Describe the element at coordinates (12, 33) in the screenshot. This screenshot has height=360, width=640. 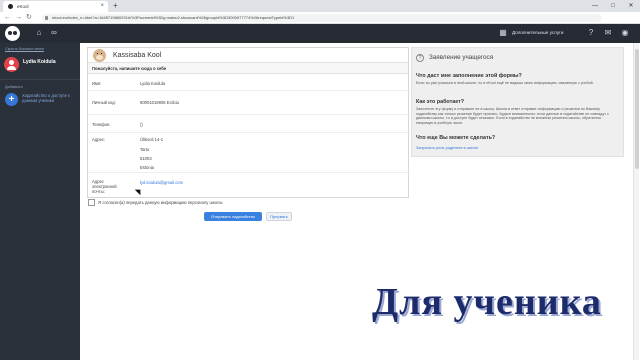
I see `ekool-logo-icon` at that location.